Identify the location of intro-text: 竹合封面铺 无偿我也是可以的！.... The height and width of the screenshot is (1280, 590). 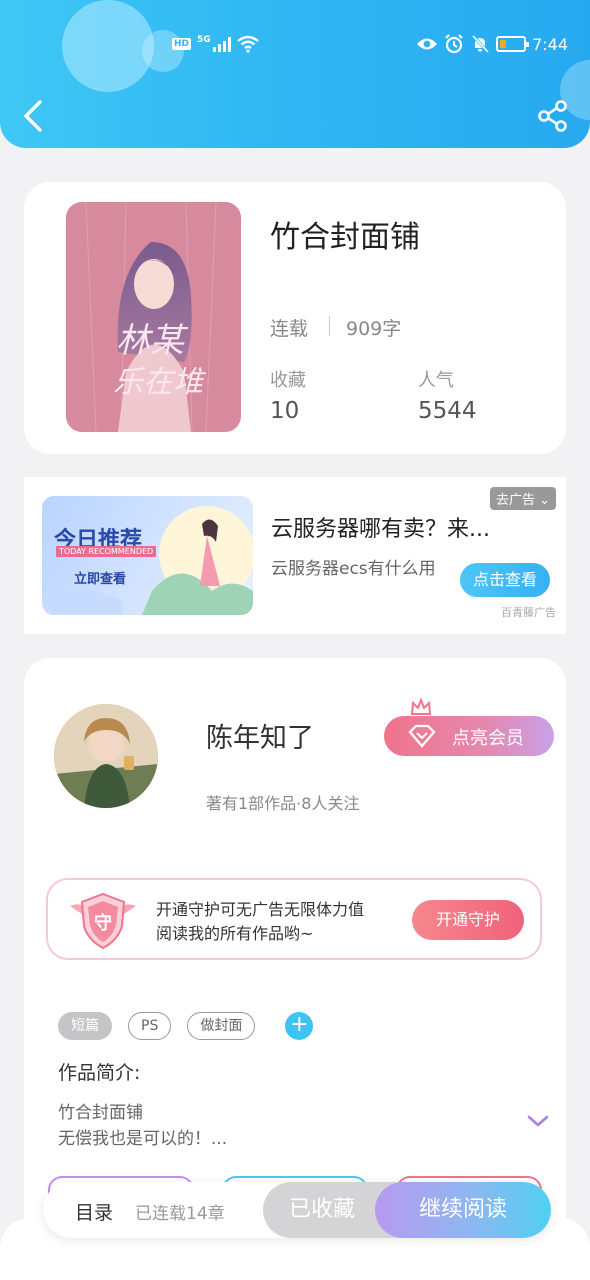
(142, 1126).